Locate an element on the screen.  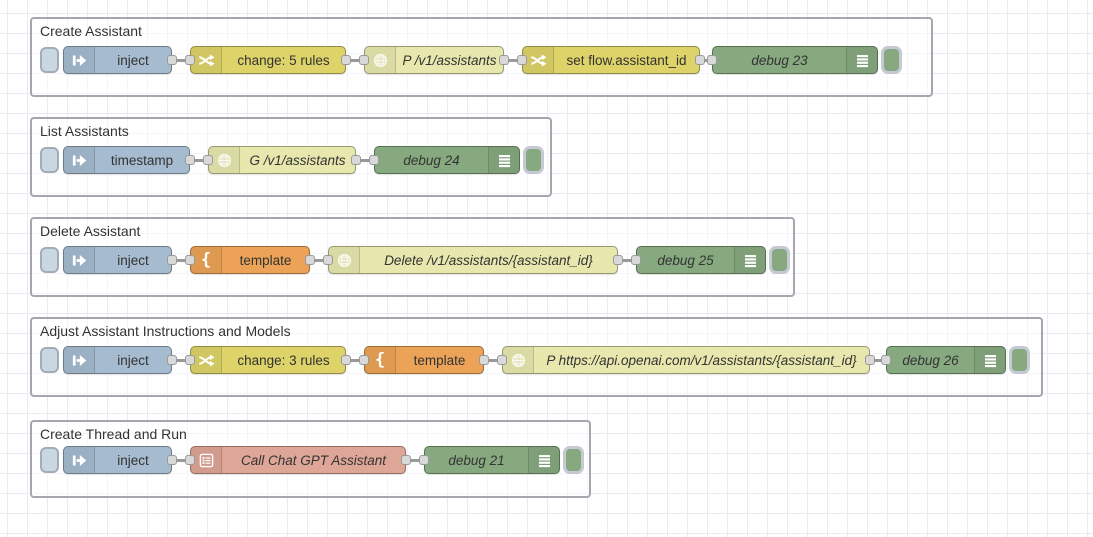
node-label: G /v1/assistants is located at coordinates (297, 160).